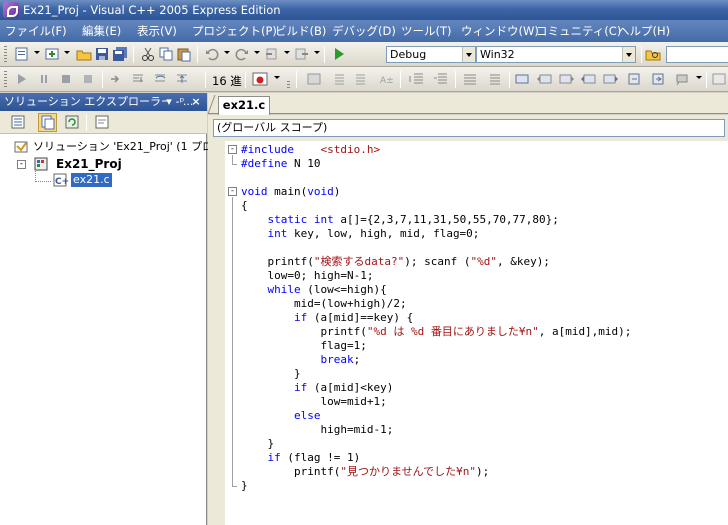 This screenshot has width=728, height=525. Describe the element at coordinates (234, 164) in the screenshot. I see `fold-end` at that location.